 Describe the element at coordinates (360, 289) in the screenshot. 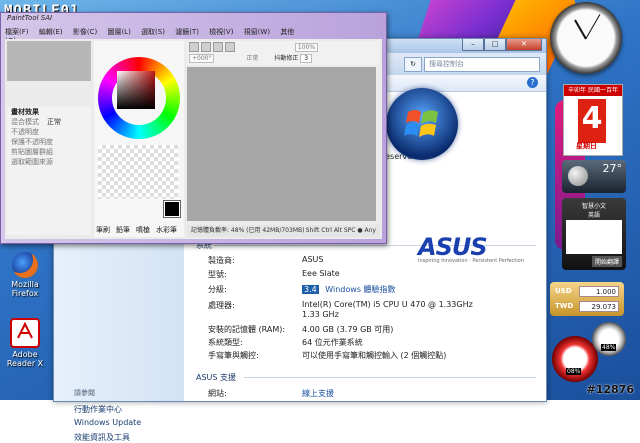

I see `windows-experience-link: Windows 體驗指數` at that location.